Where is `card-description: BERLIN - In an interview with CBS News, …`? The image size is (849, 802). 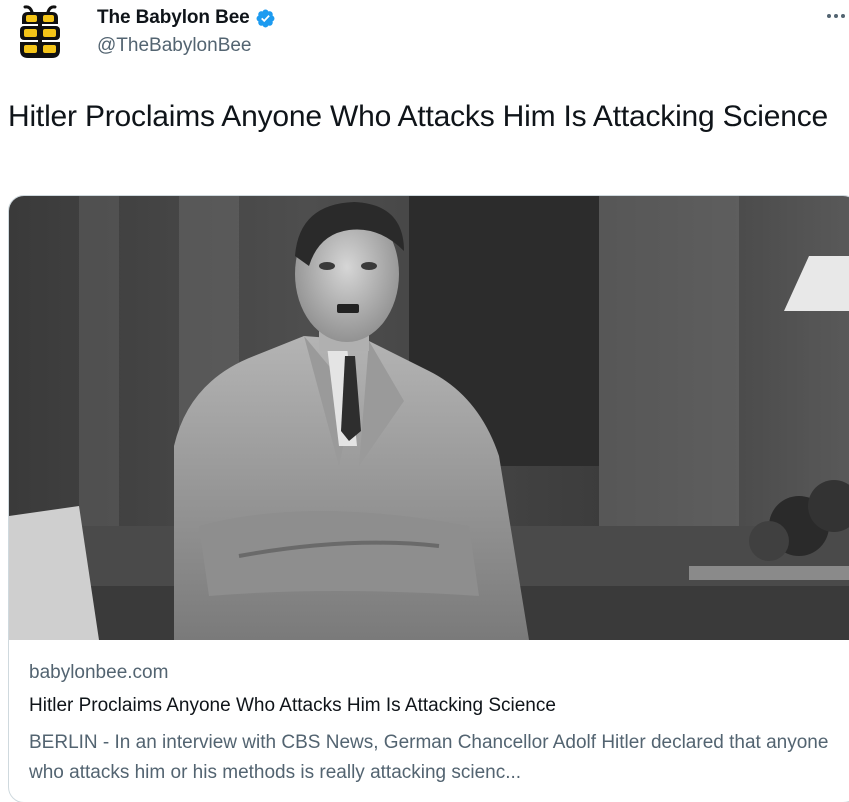 card-description: BERLIN - In an interview with CBS News, … is located at coordinates (429, 757).